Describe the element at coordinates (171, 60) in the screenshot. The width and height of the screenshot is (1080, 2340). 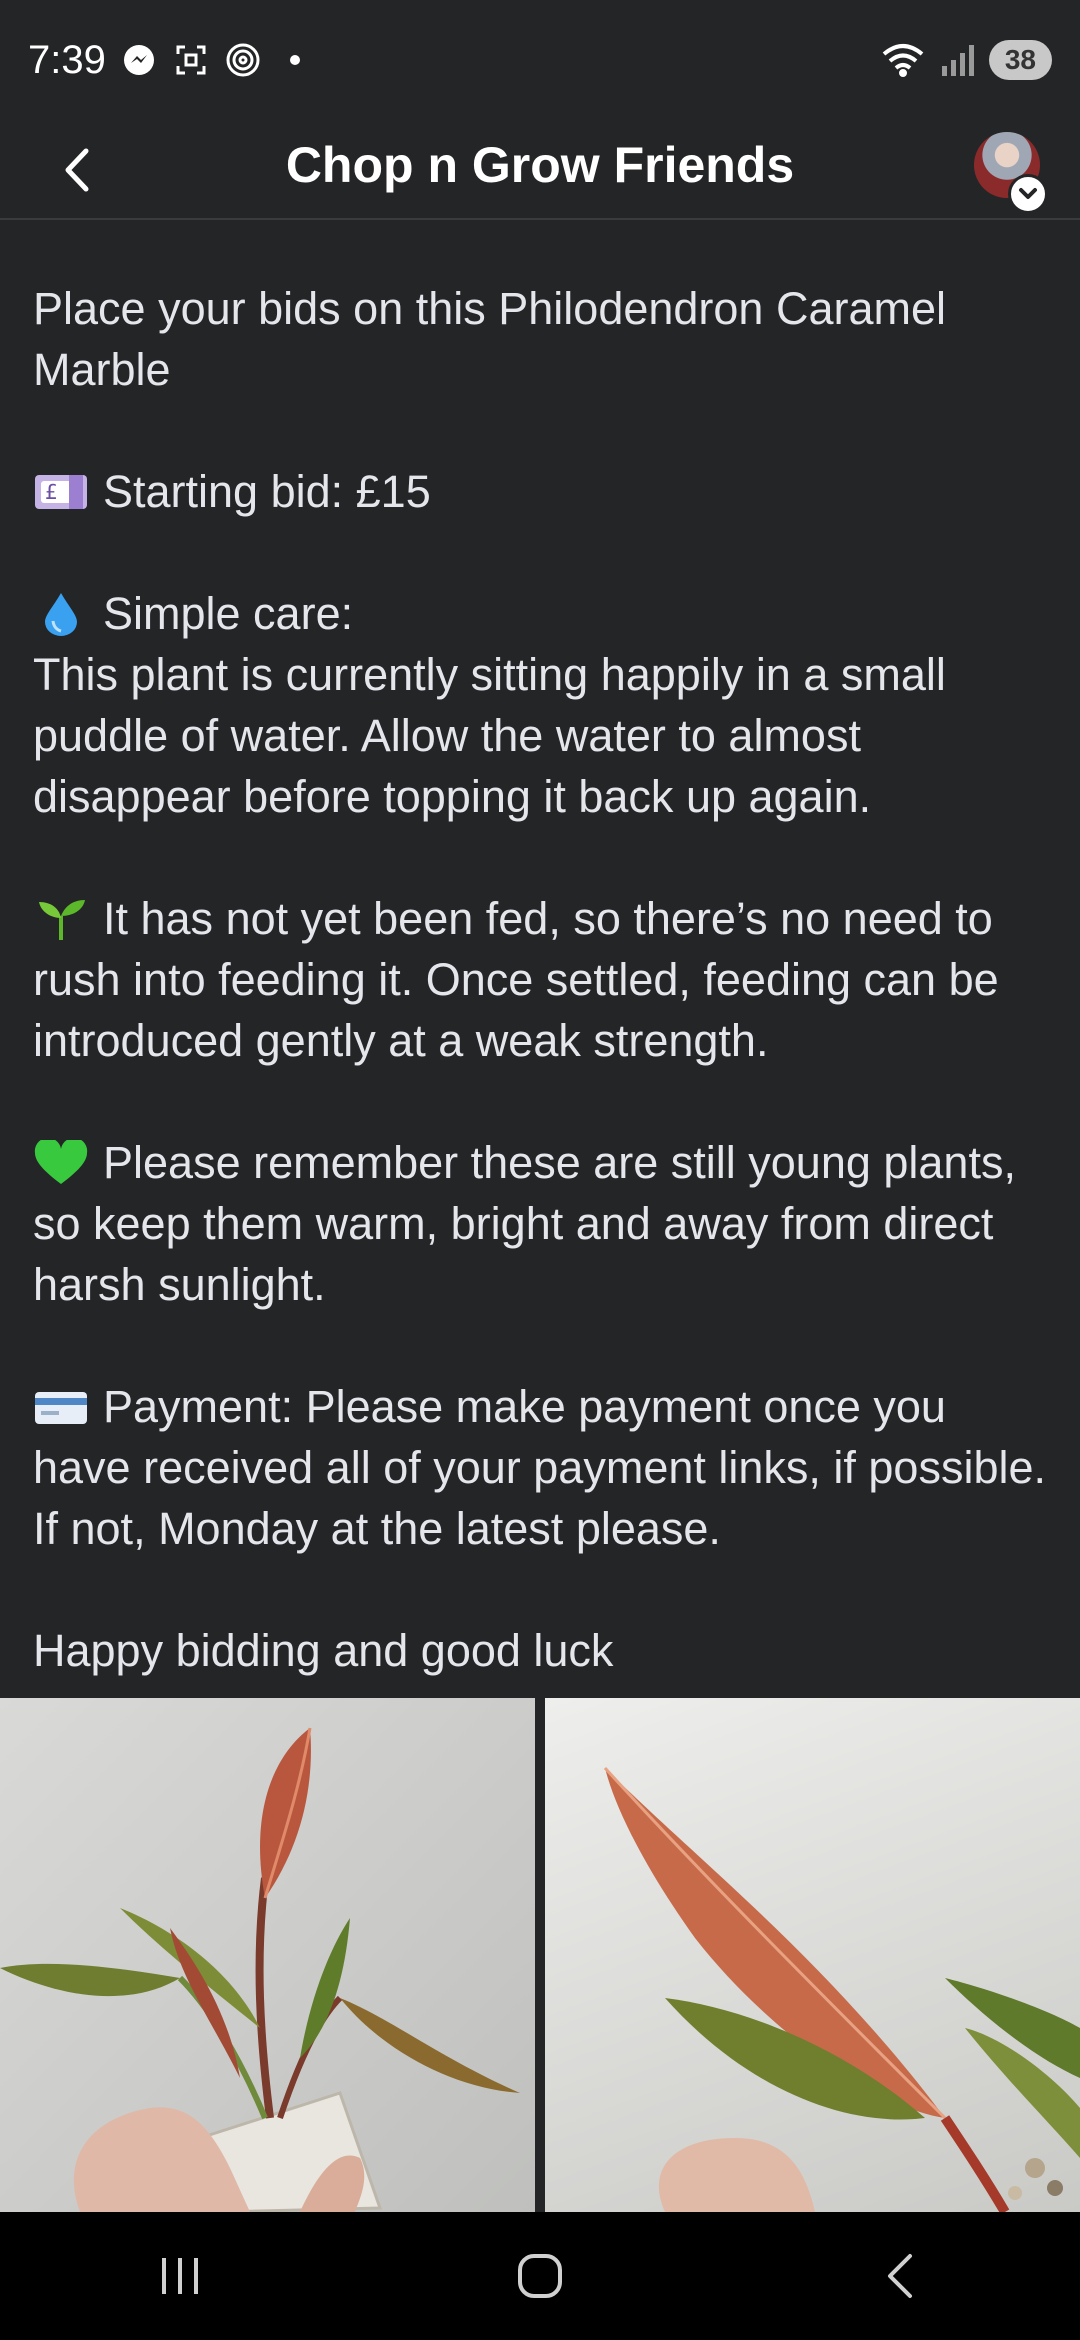
I see `status-left: 7:39` at that location.